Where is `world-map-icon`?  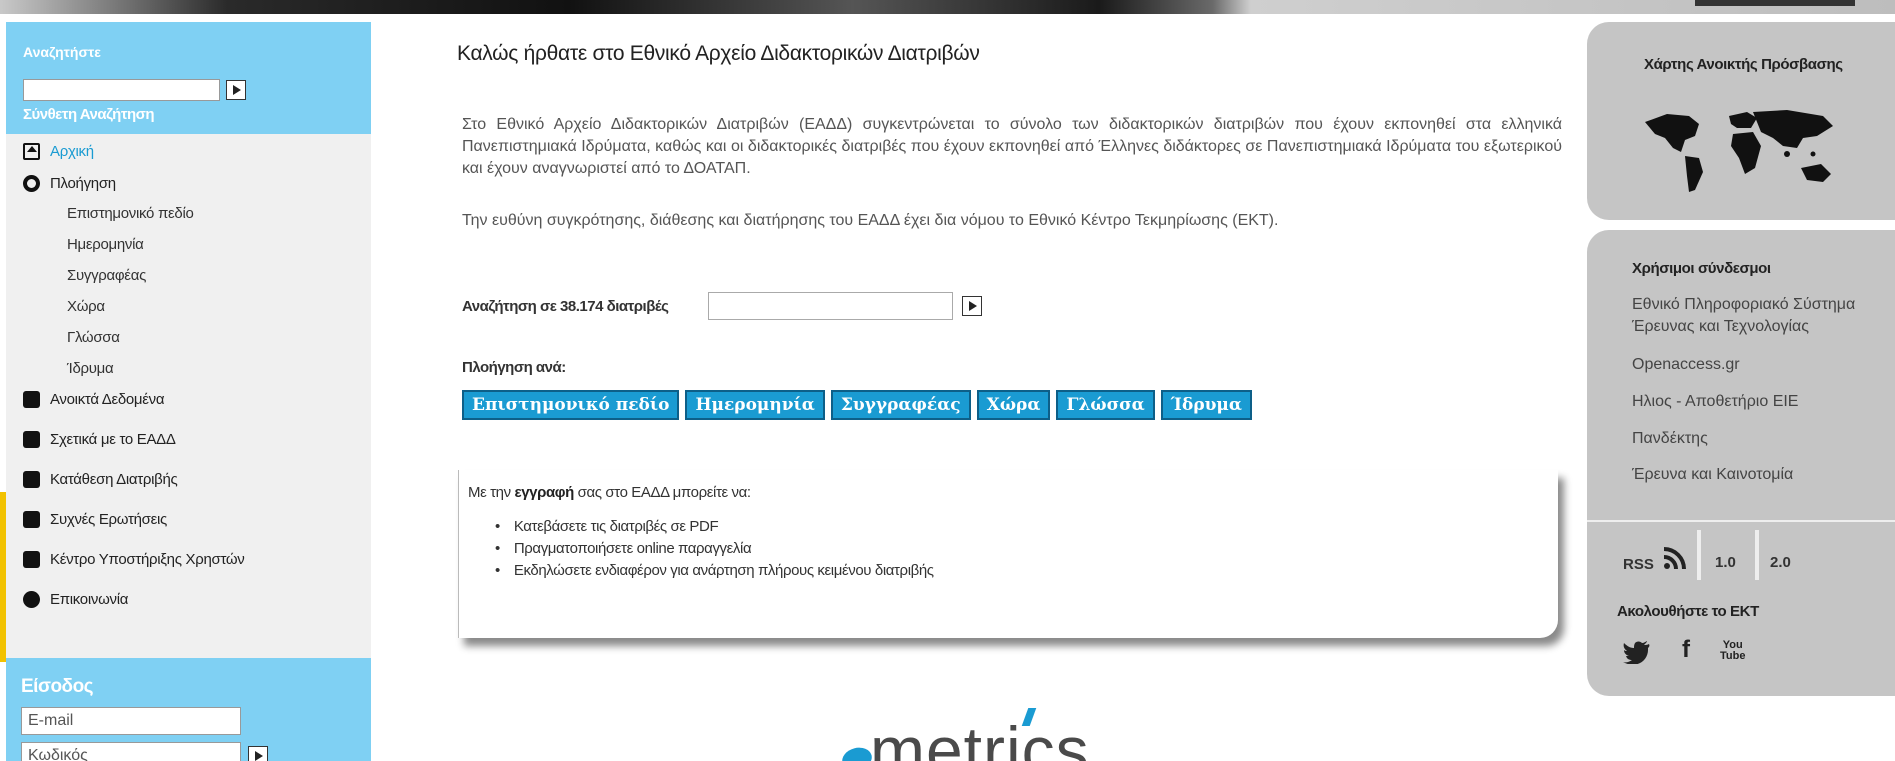
world-map-icon is located at coordinates (1742, 152).